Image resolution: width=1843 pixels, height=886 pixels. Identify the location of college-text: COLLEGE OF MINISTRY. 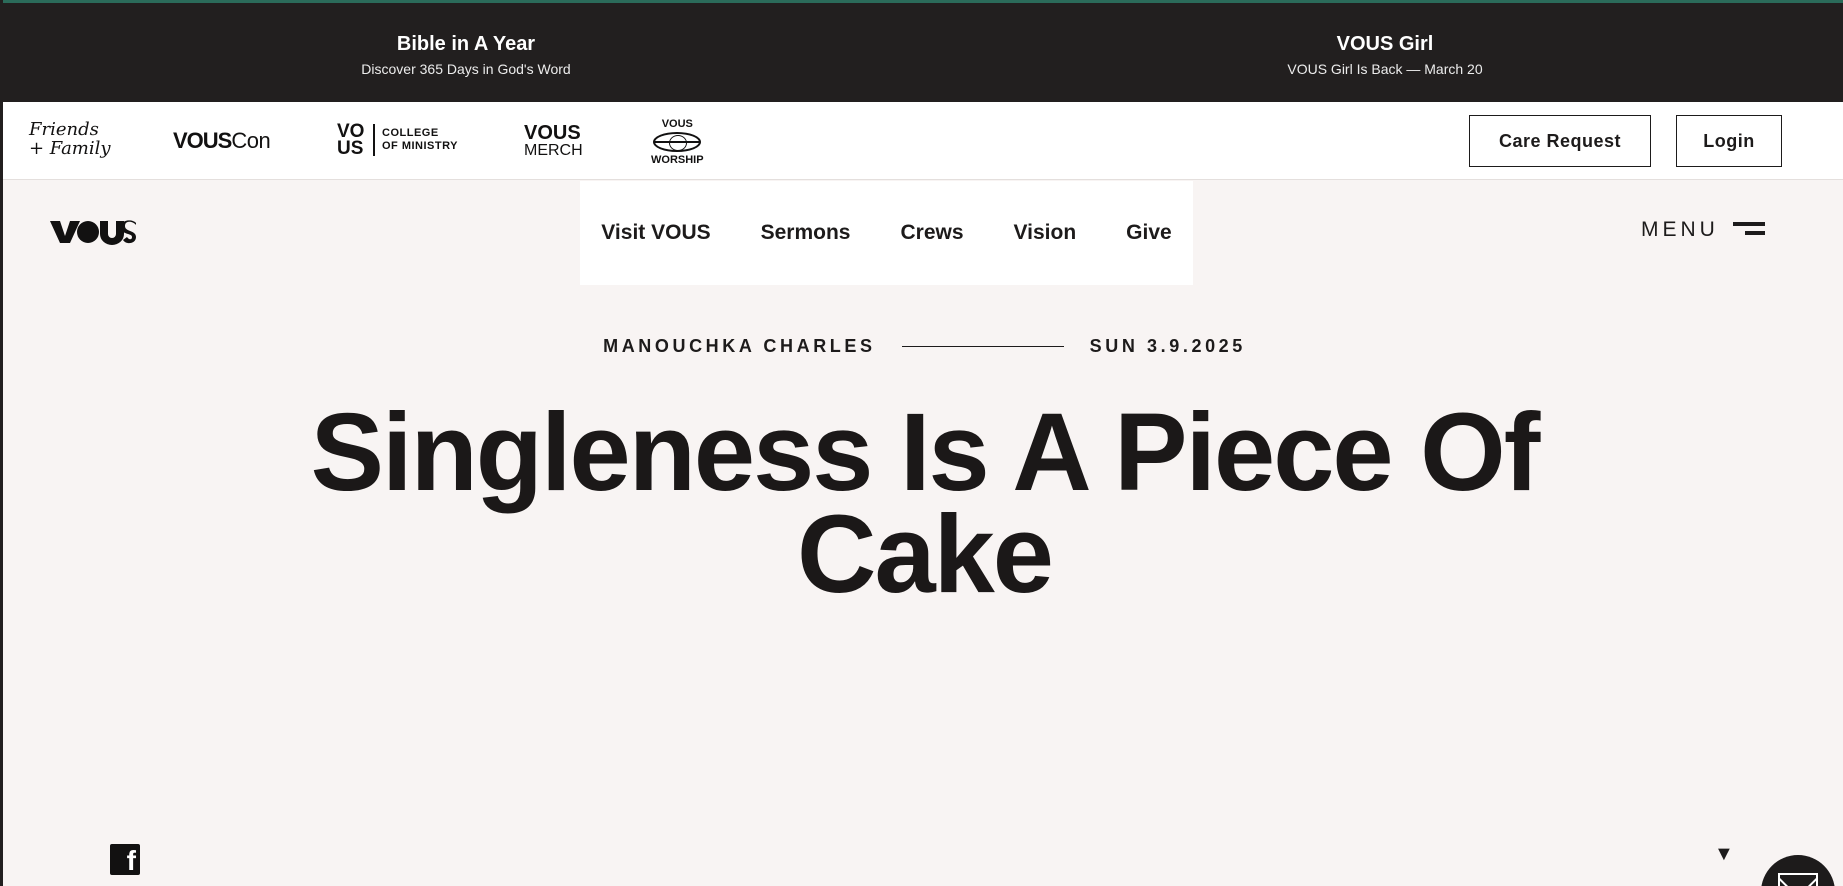
(420, 140).